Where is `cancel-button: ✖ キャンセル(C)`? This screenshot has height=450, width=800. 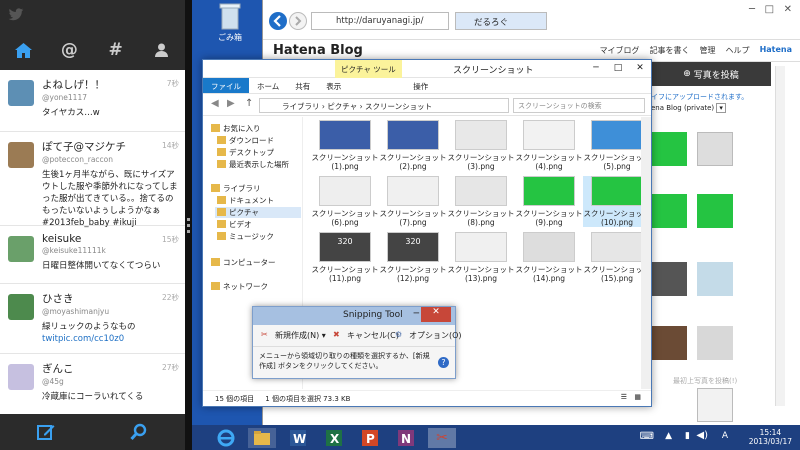 cancel-button: ✖ キャンセル(C) is located at coordinates (366, 335).